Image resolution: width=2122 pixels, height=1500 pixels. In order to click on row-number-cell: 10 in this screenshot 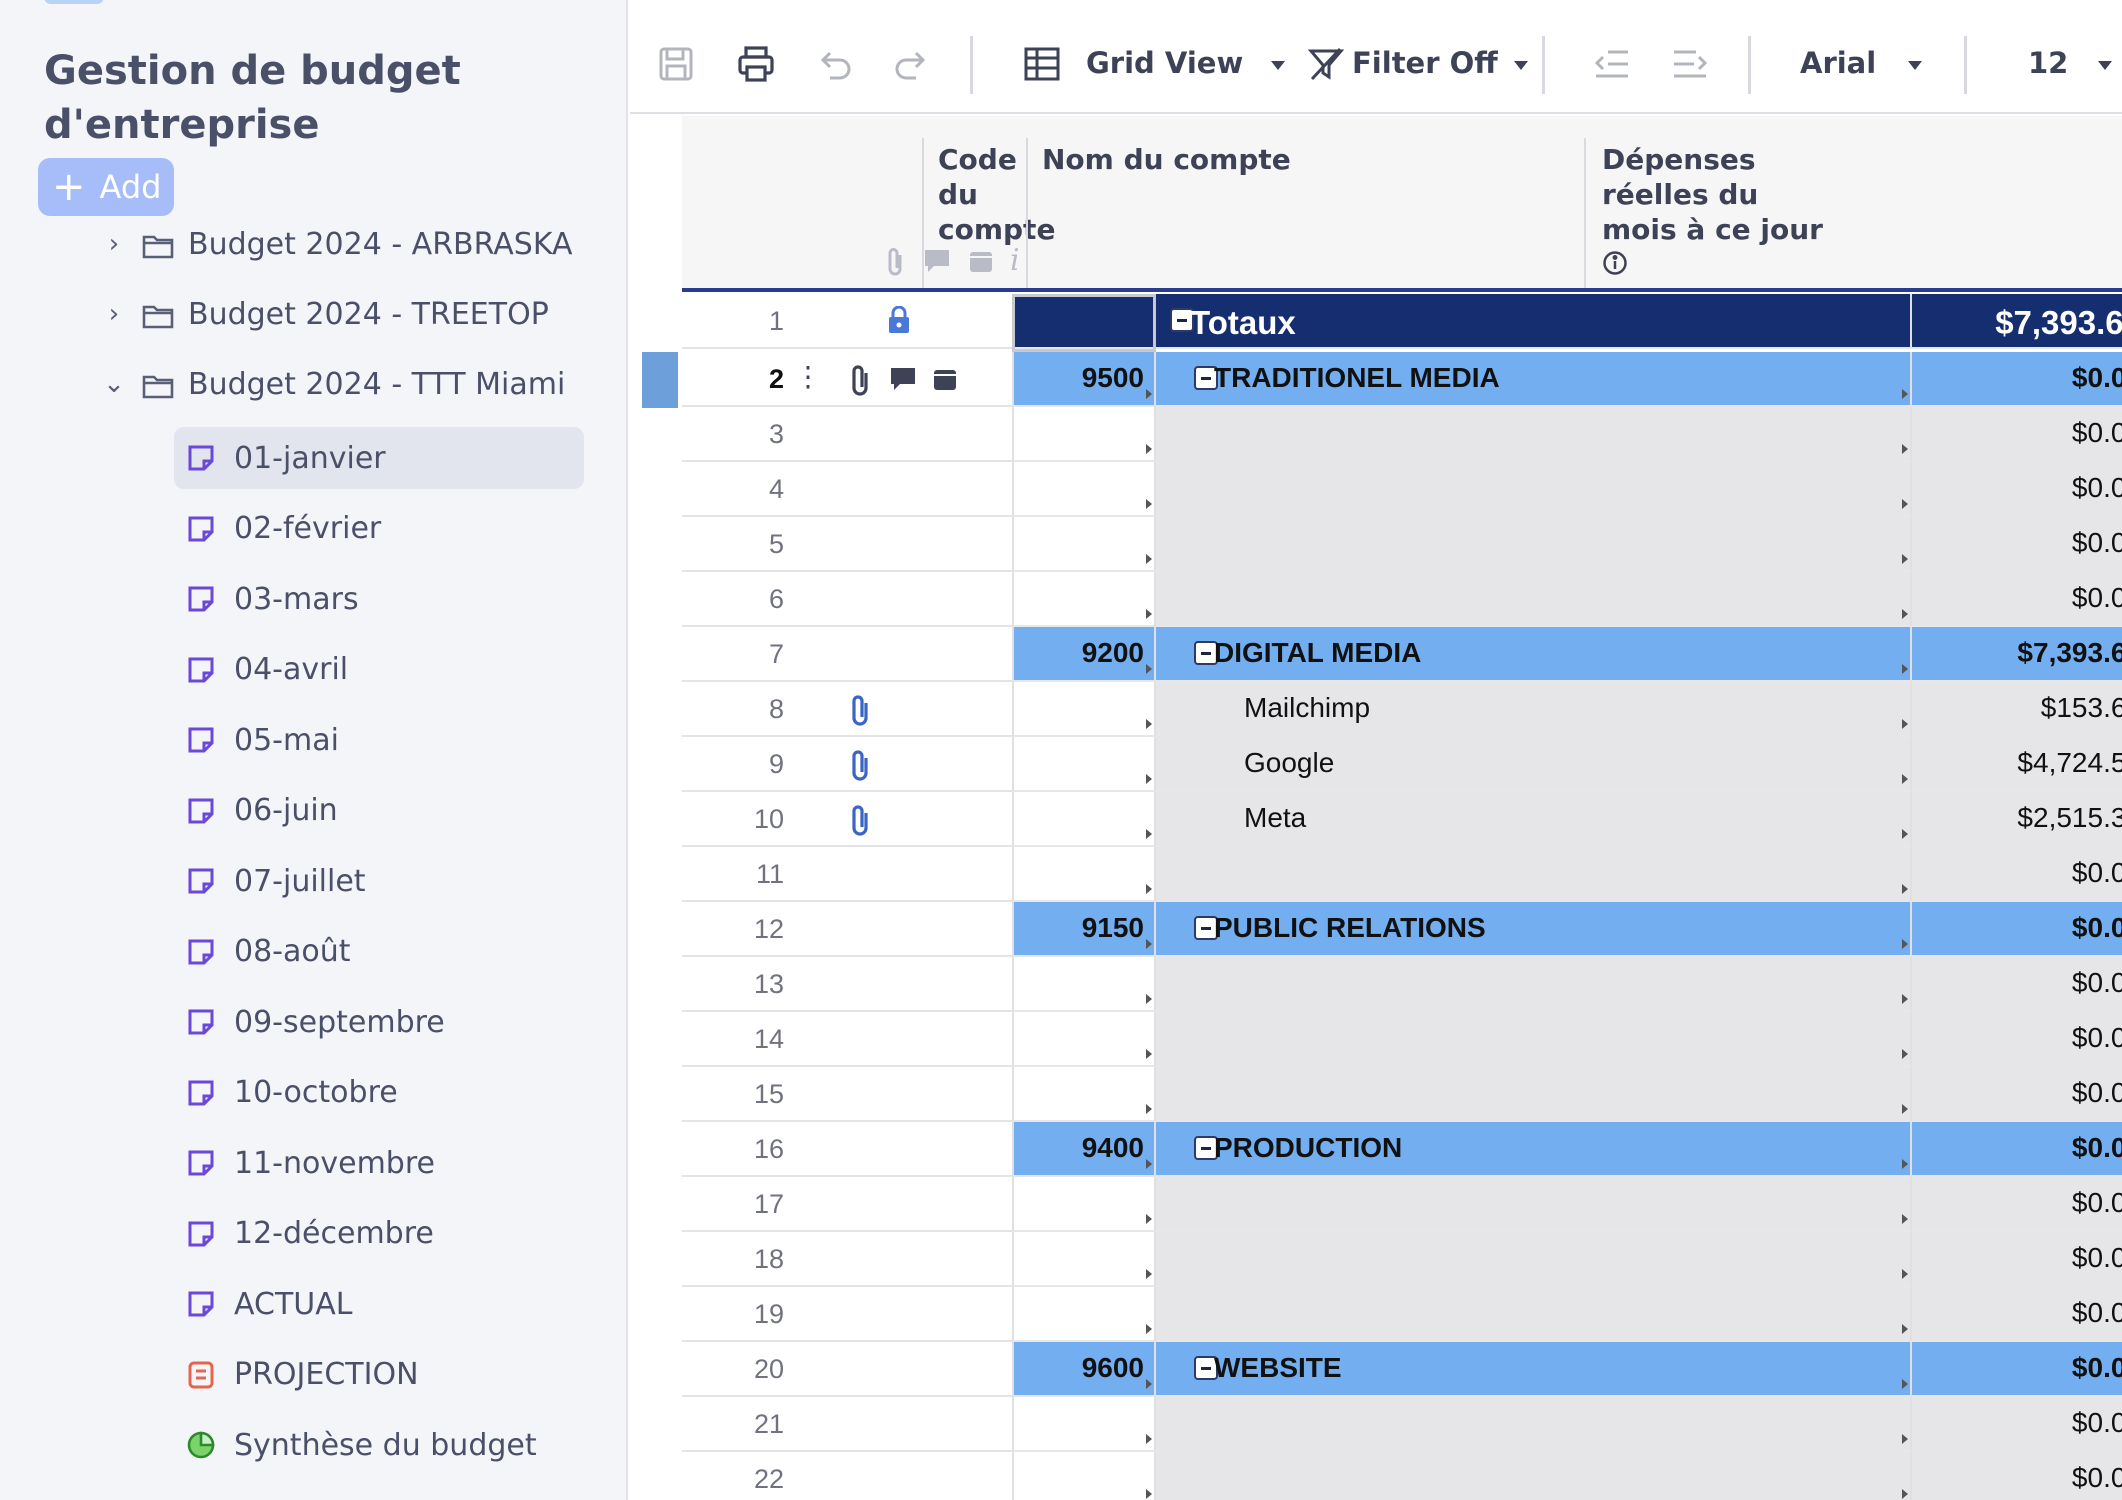, I will do `click(847, 819)`.